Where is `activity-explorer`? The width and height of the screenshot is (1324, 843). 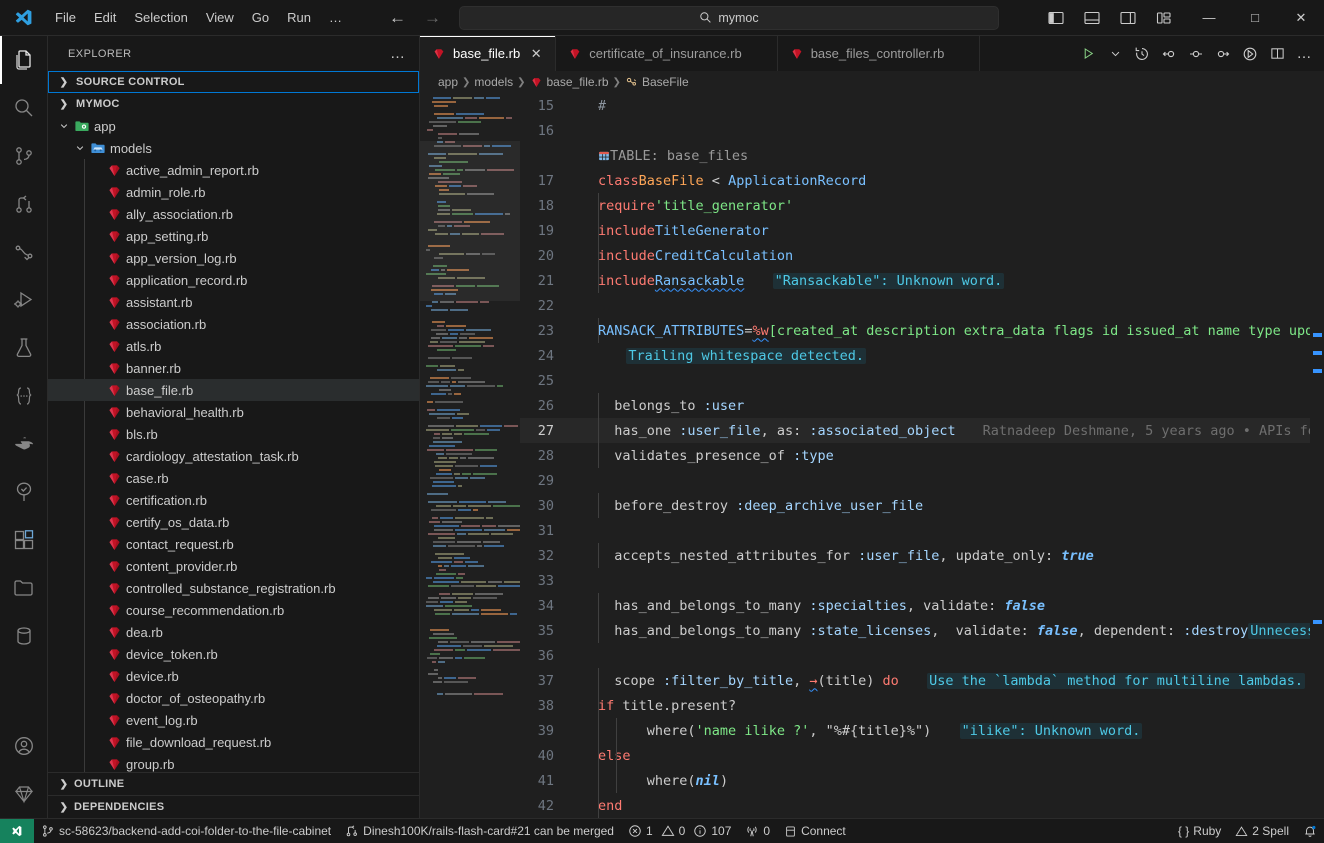
activity-explorer is located at coordinates (24, 60).